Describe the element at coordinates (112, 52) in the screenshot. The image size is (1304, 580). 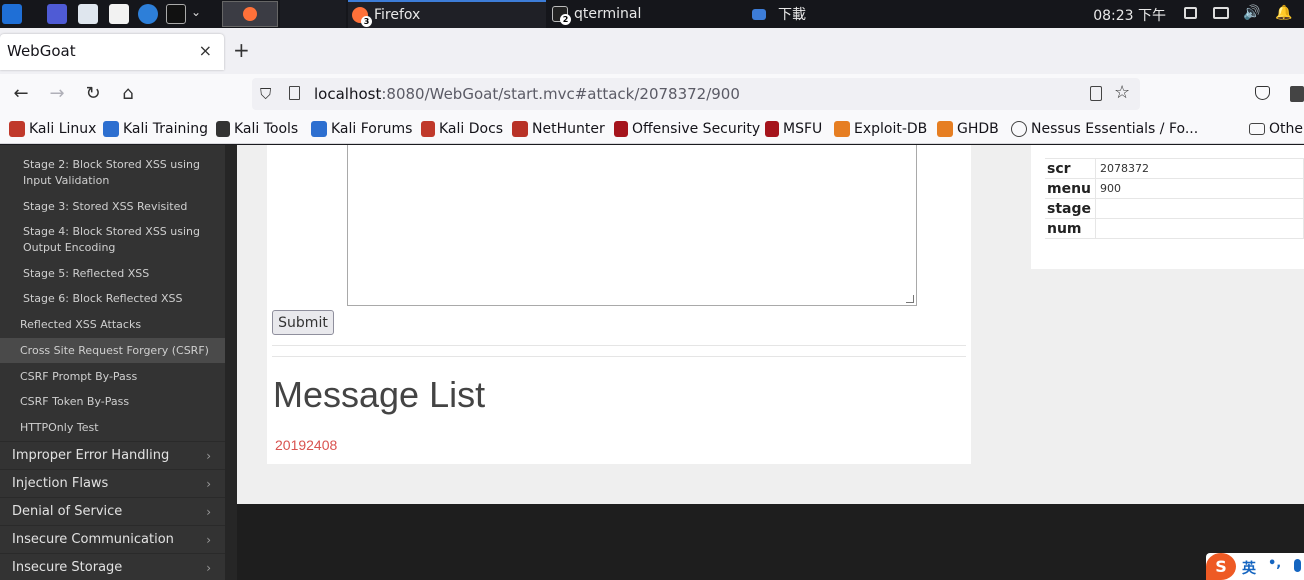
I see `tab-webgoat: WebGoat ×` at that location.